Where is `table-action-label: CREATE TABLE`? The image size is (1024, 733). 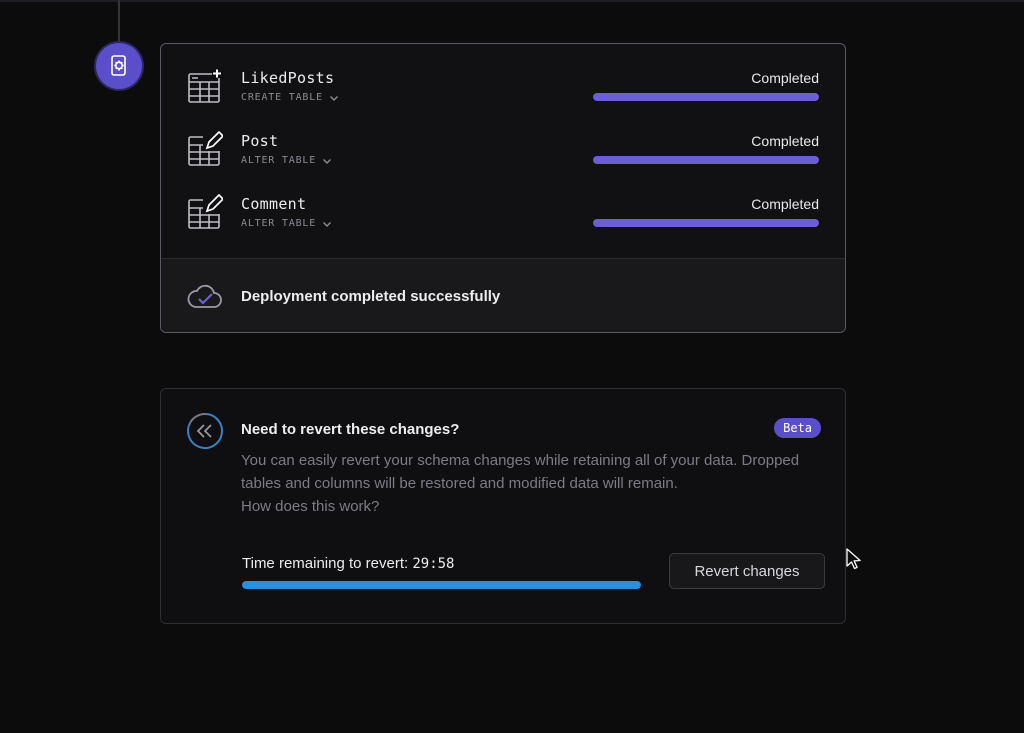 table-action-label: CREATE TABLE is located at coordinates (282, 97).